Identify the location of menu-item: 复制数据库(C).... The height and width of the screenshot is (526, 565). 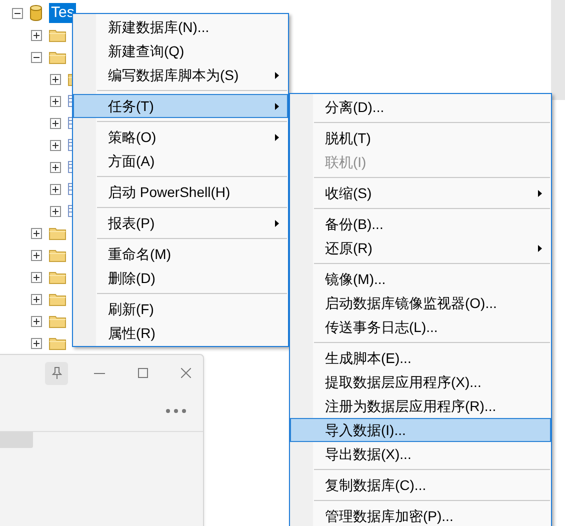
(420, 485).